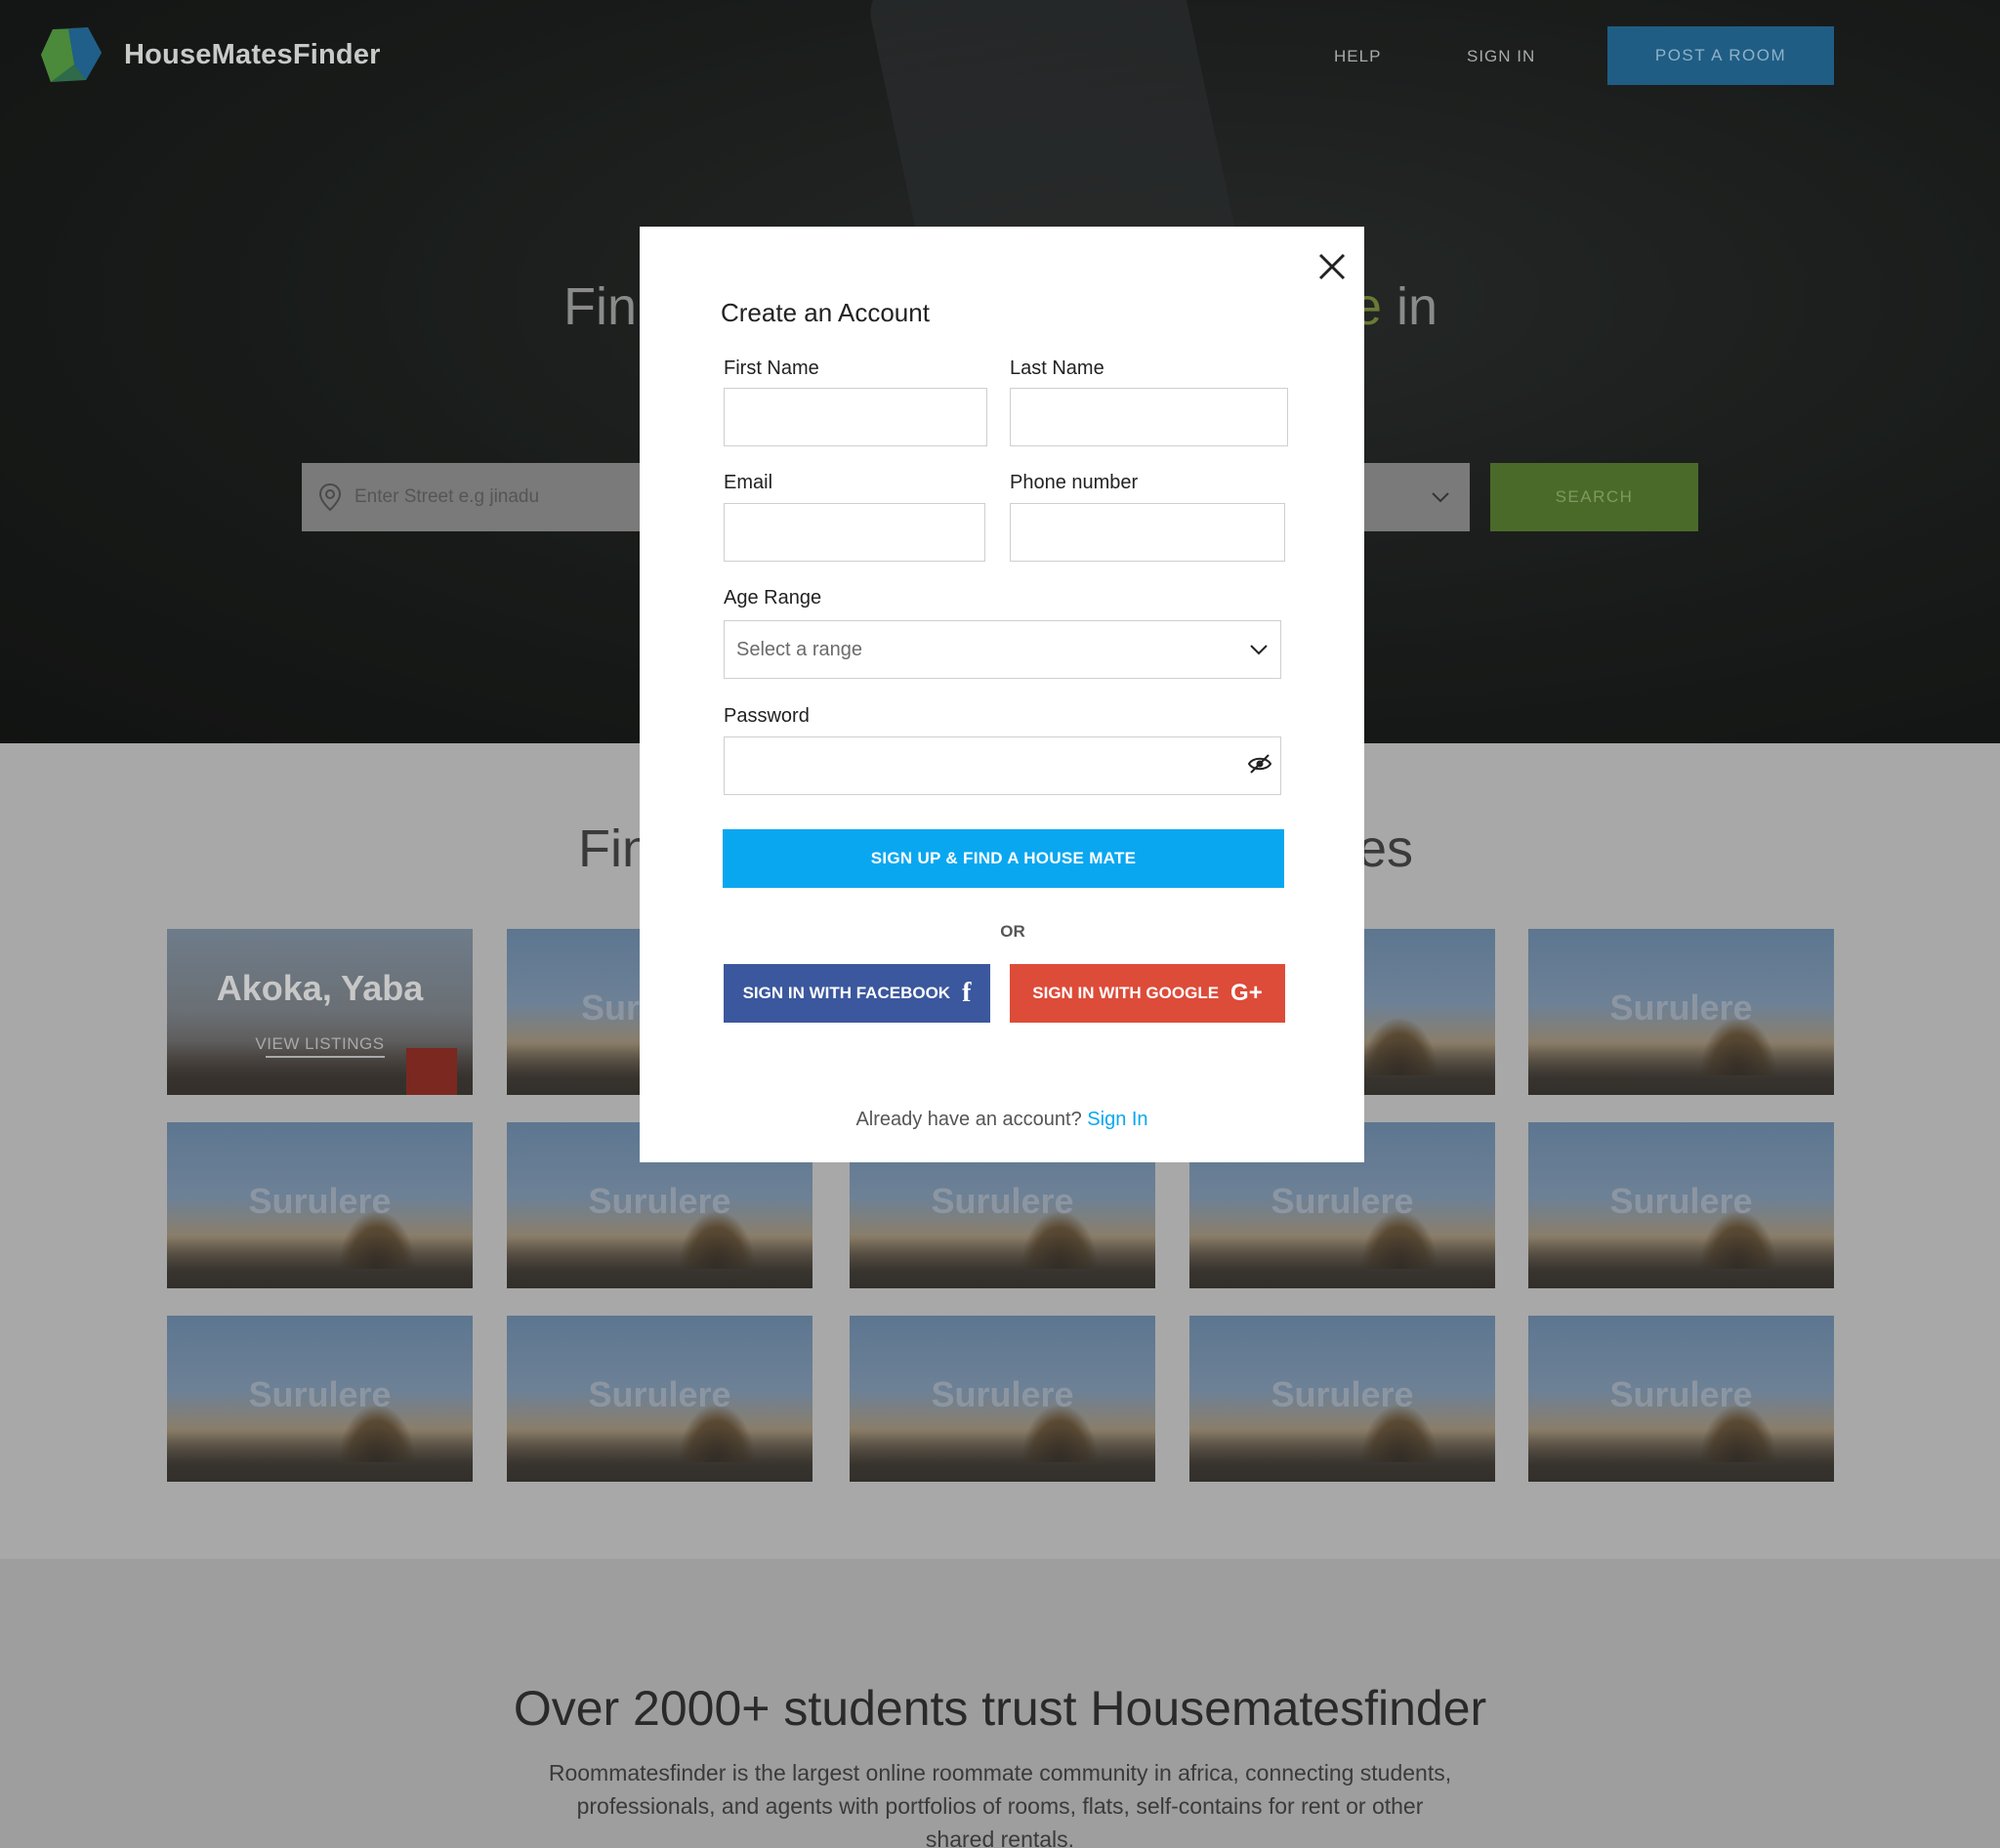 The width and height of the screenshot is (2000, 1848). Describe the element at coordinates (1410, 306) in the screenshot. I see `hero-title-in: in` at that location.